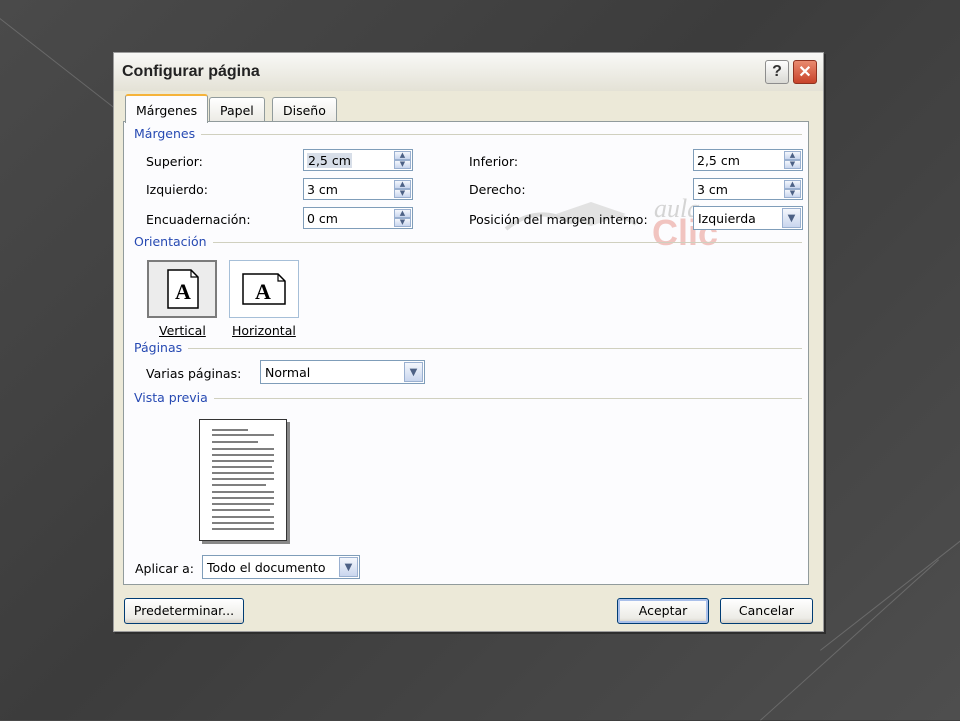  What do you see at coordinates (748, 189) in the screenshot?
I see `derecho-spin: 3 cm ▲ ▼` at bounding box center [748, 189].